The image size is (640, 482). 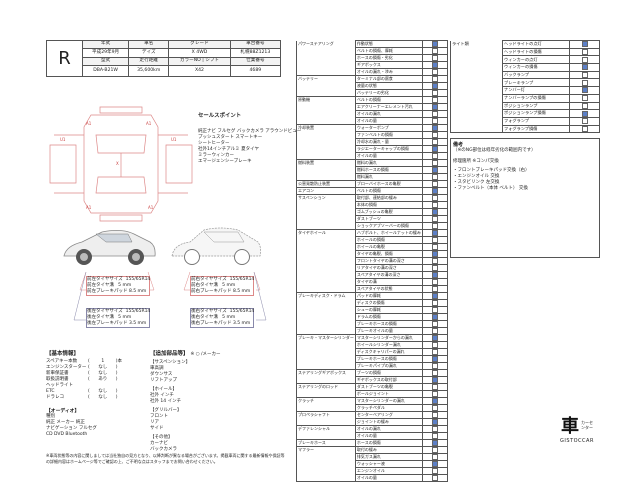 What do you see at coordinates (326, 198) in the screenshot?
I see `checklist-category: サスペンション` at bounding box center [326, 198].